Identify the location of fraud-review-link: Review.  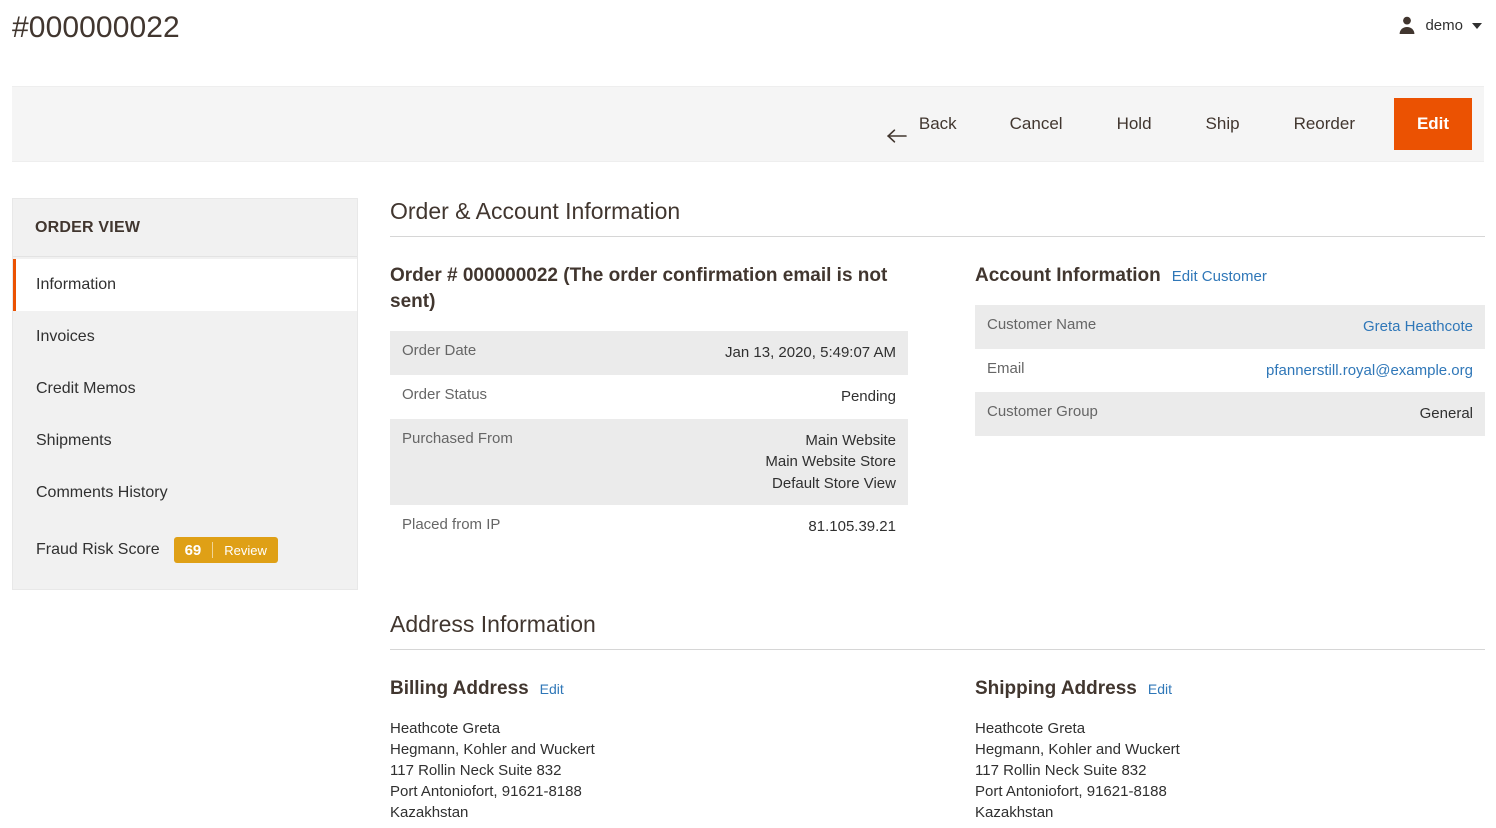
(245, 550).